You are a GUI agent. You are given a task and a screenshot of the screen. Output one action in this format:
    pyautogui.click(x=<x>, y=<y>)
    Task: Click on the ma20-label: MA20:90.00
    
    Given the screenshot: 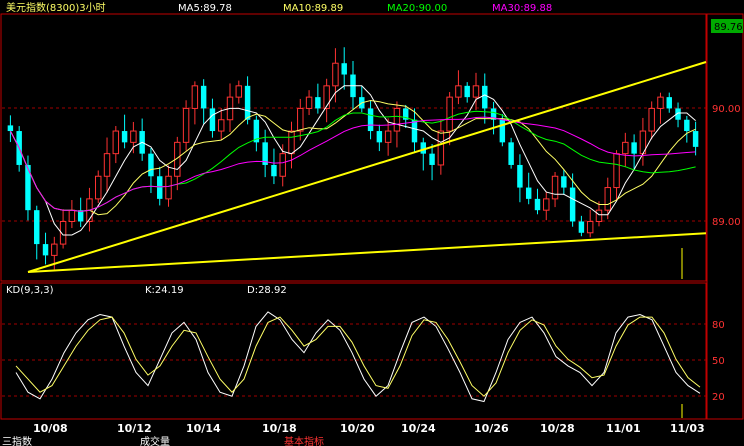 What is the action you would take?
    pyautogui.click(x=417, y=8)
    